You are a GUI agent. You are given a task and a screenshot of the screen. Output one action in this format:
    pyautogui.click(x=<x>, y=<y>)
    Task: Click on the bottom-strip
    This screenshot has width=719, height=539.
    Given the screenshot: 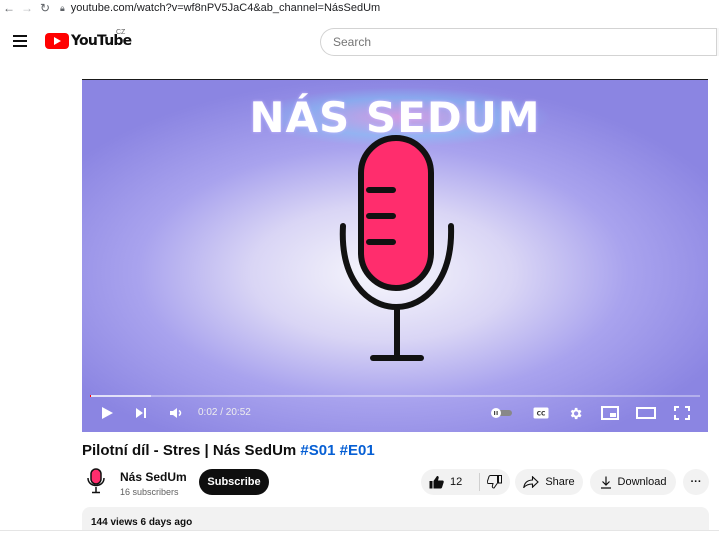 What is the action you would take?
    pyautogui.click(x=359, y=535)
    